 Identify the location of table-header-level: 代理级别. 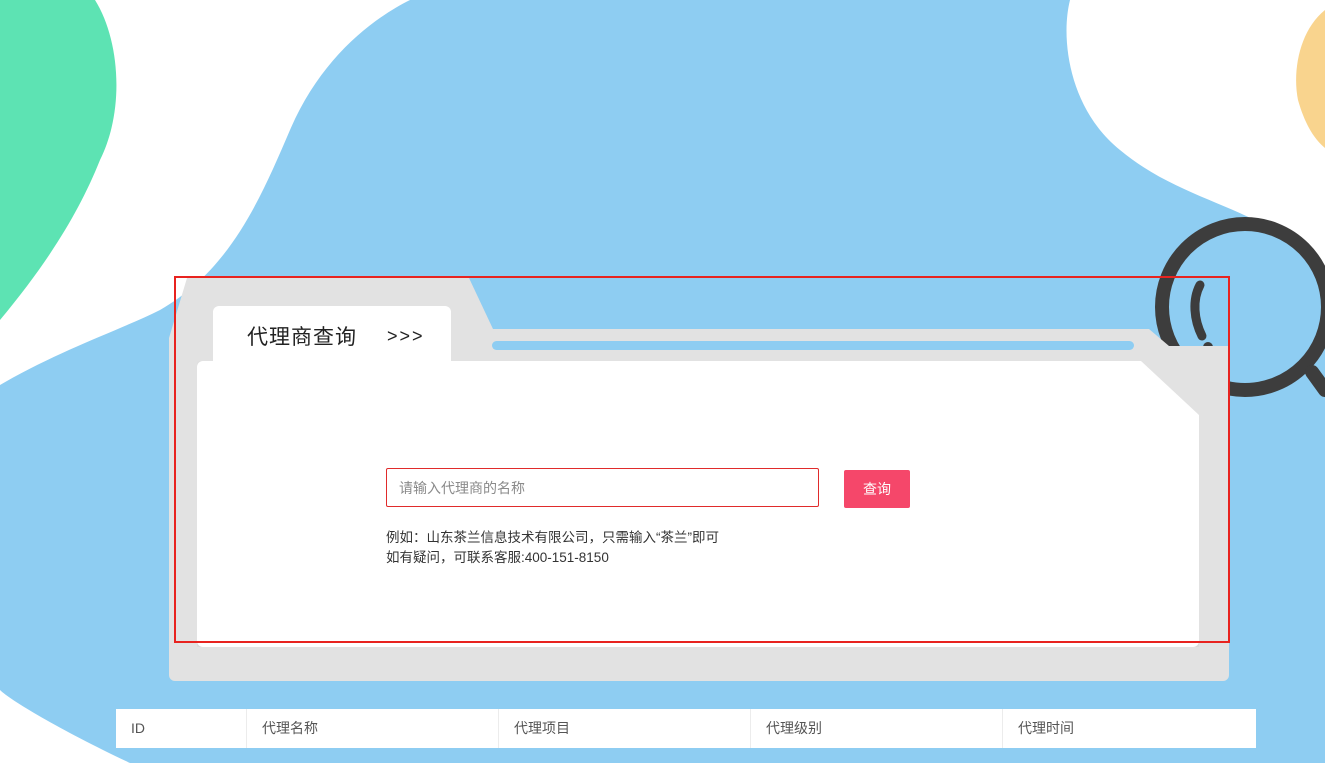
(877, 728).